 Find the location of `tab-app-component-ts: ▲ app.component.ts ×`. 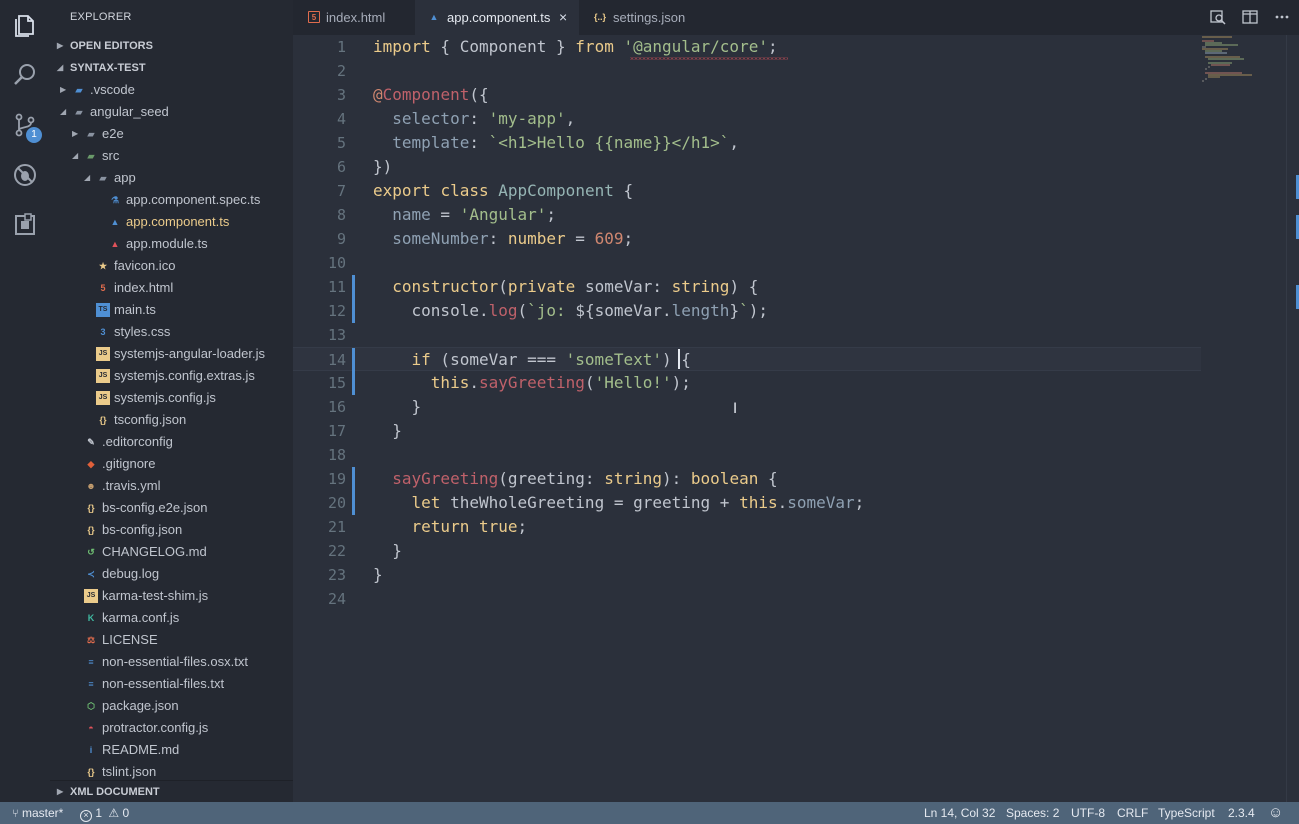

tab-app-component-ts: ▲ app.component.ts × is located at coordinates (497, 17).